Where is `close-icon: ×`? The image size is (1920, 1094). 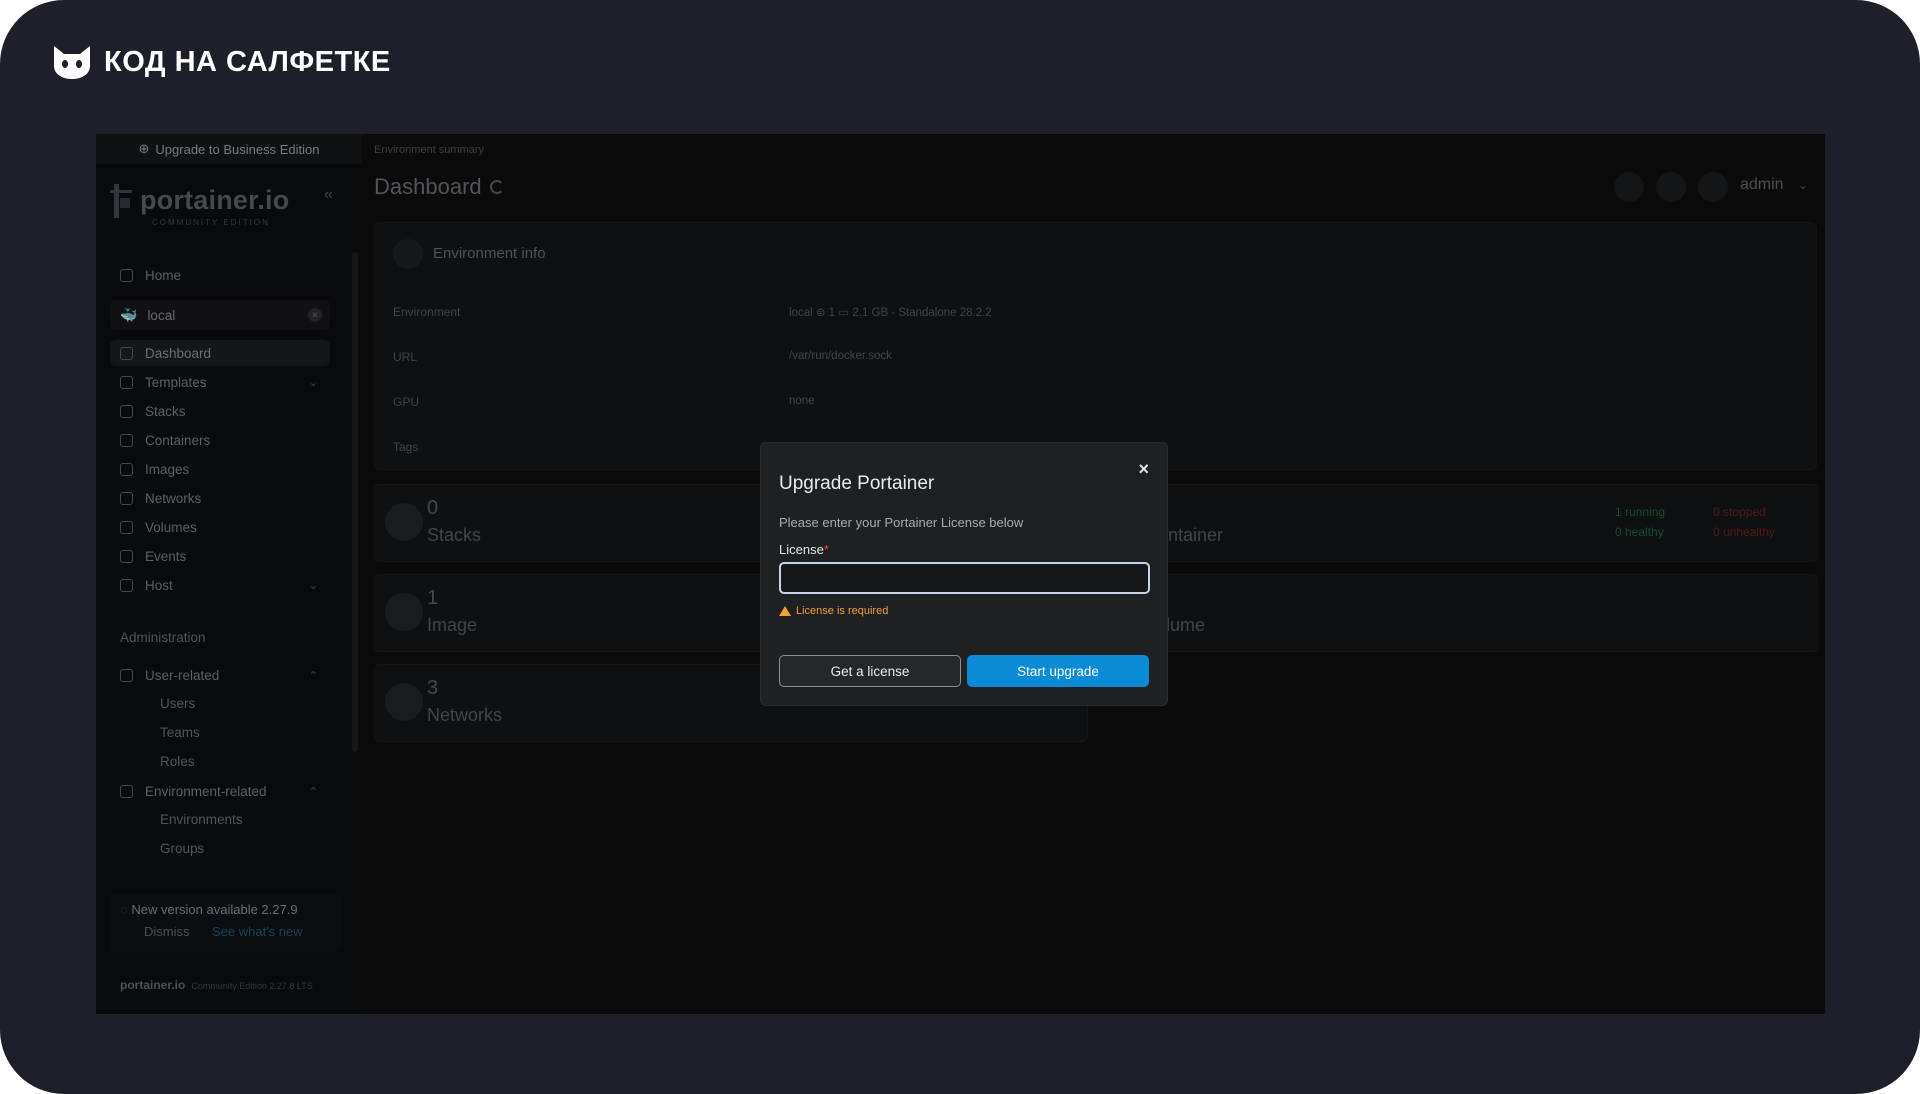
close-icon: × is located at coordinates (1143, 469).